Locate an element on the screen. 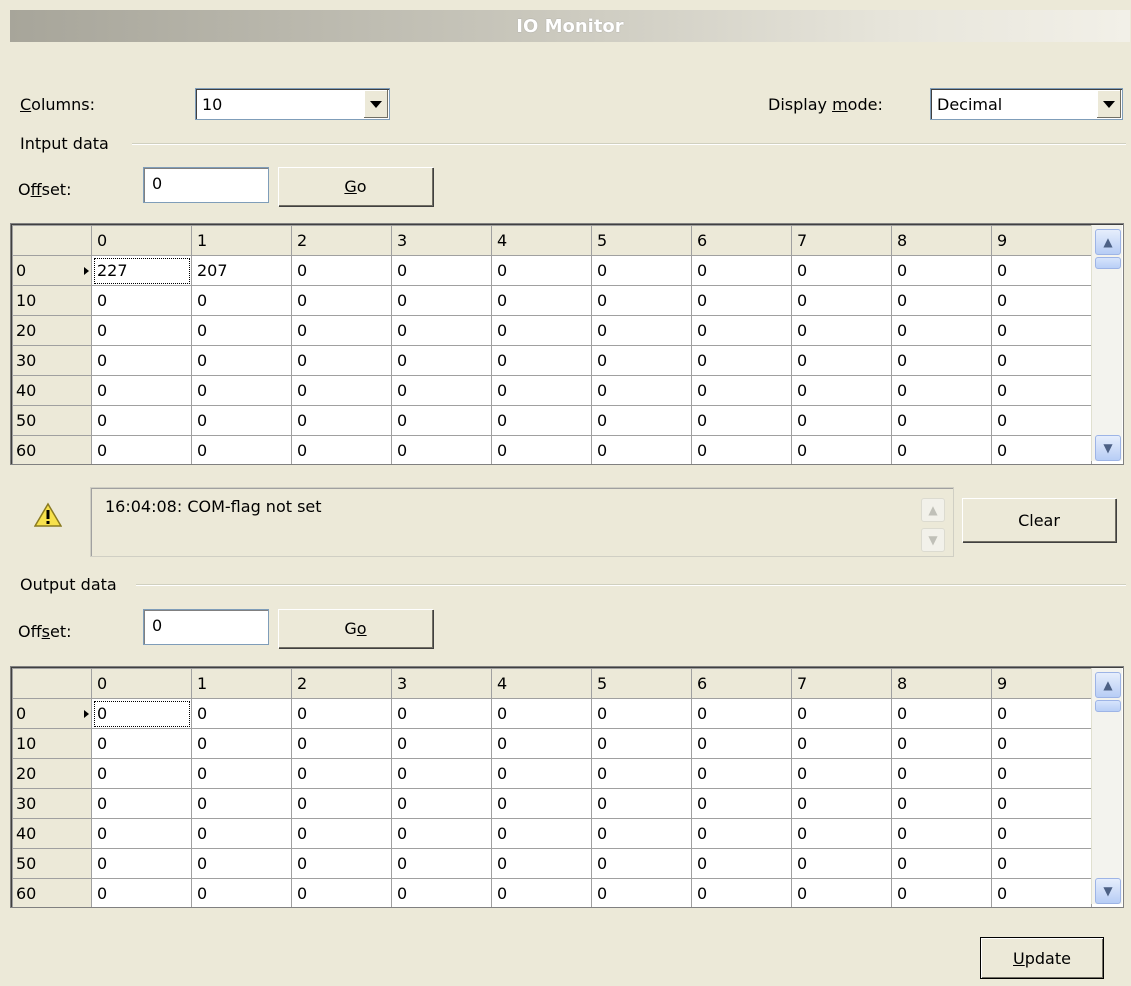 This screenshot has width=1131, height=986. table-row: 10 0 0 0 0 0 0 0 0 0 0 is located at coordinates (552, 300).